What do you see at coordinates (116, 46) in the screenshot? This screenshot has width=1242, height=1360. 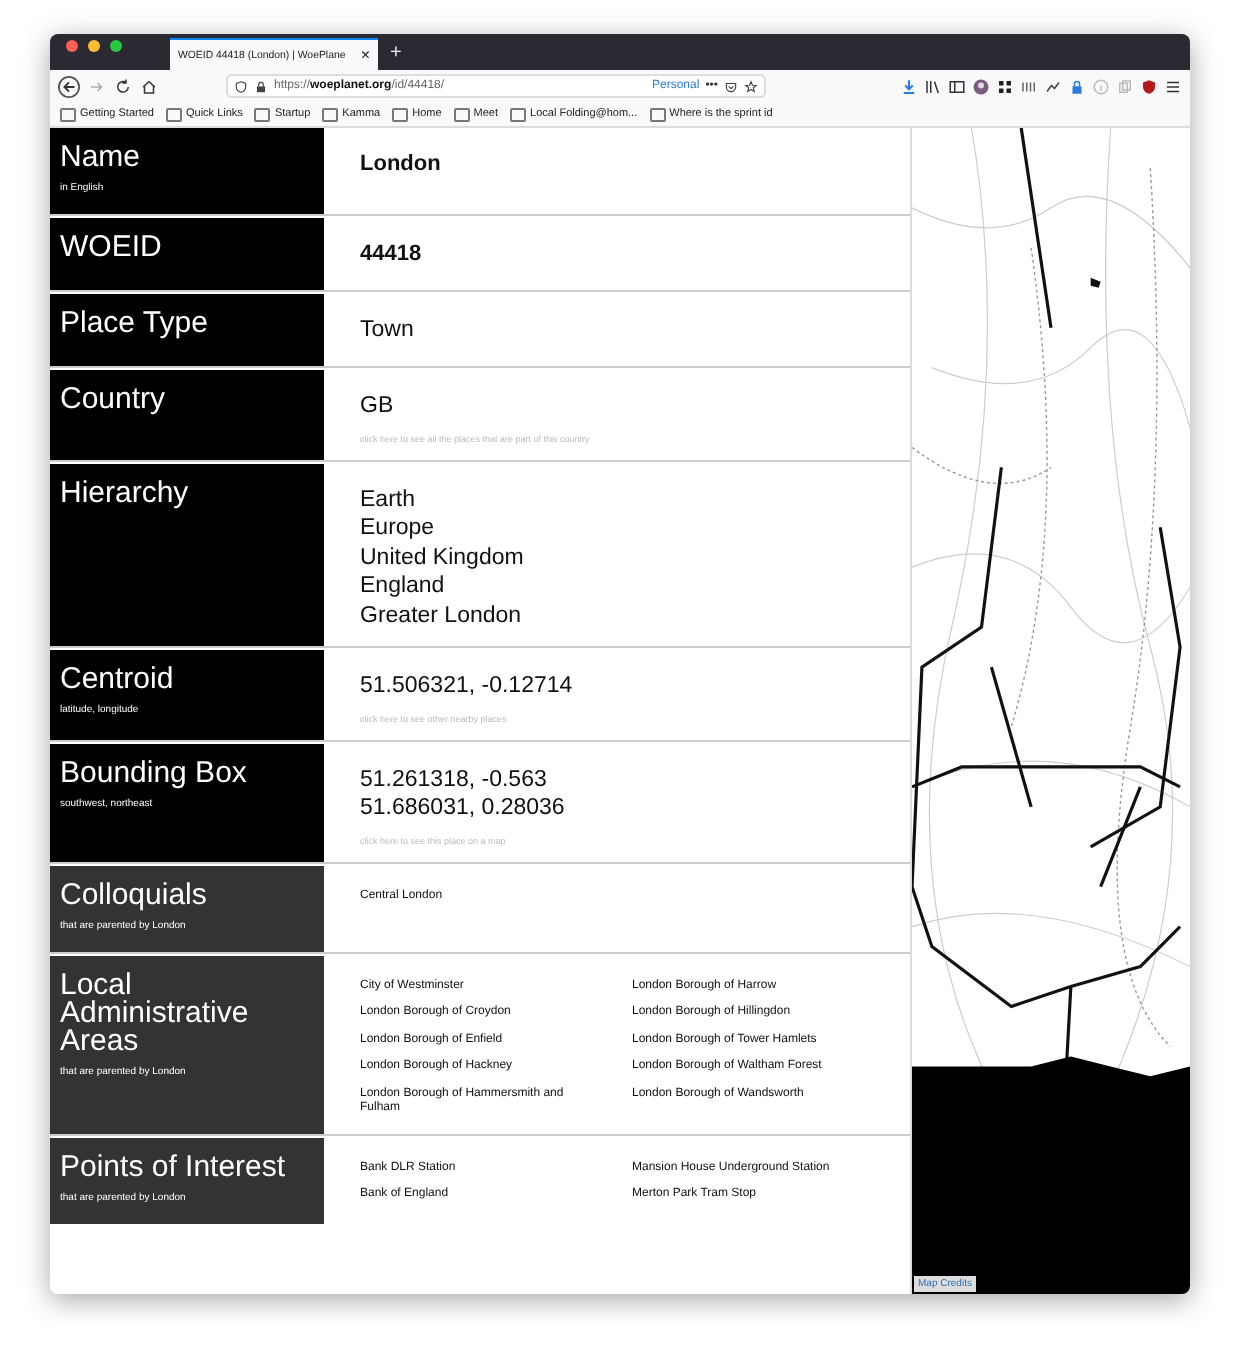 I see `zoom-window-button` at bounding box center [116, 46].